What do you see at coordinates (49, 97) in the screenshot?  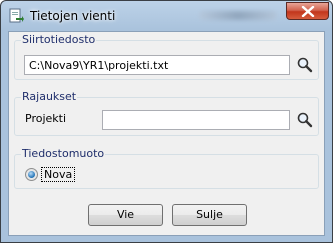 I see `filters-legend: Rajaukset` at bounding box center [49, 97].